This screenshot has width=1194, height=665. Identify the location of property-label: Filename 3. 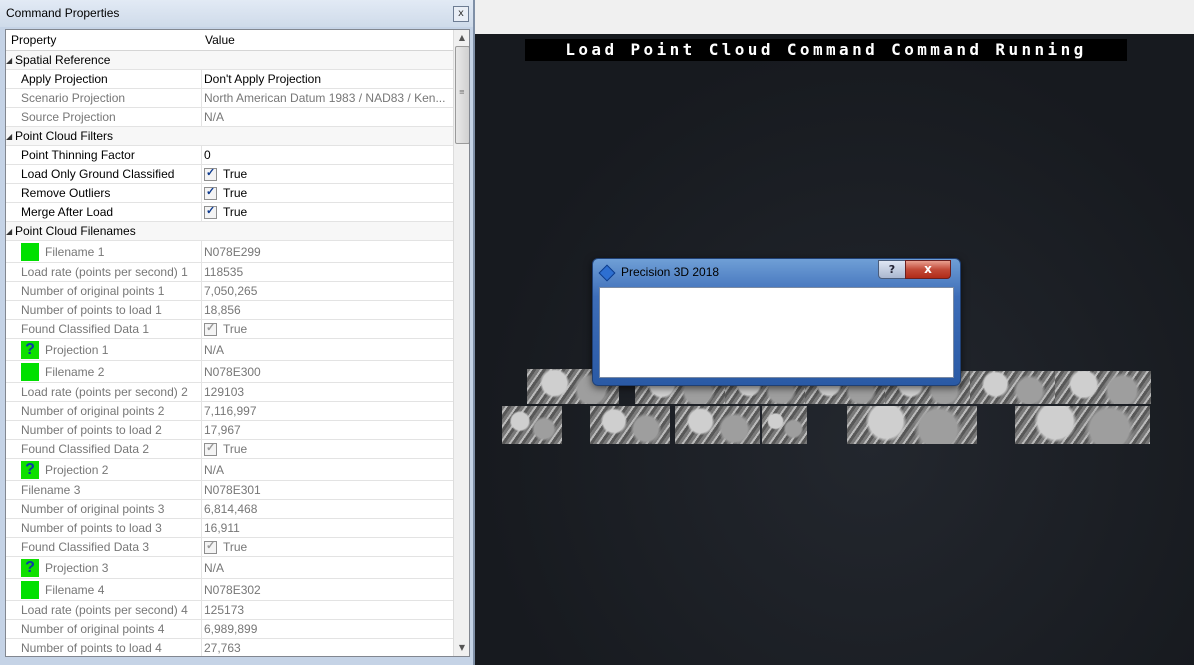
(51, 490).